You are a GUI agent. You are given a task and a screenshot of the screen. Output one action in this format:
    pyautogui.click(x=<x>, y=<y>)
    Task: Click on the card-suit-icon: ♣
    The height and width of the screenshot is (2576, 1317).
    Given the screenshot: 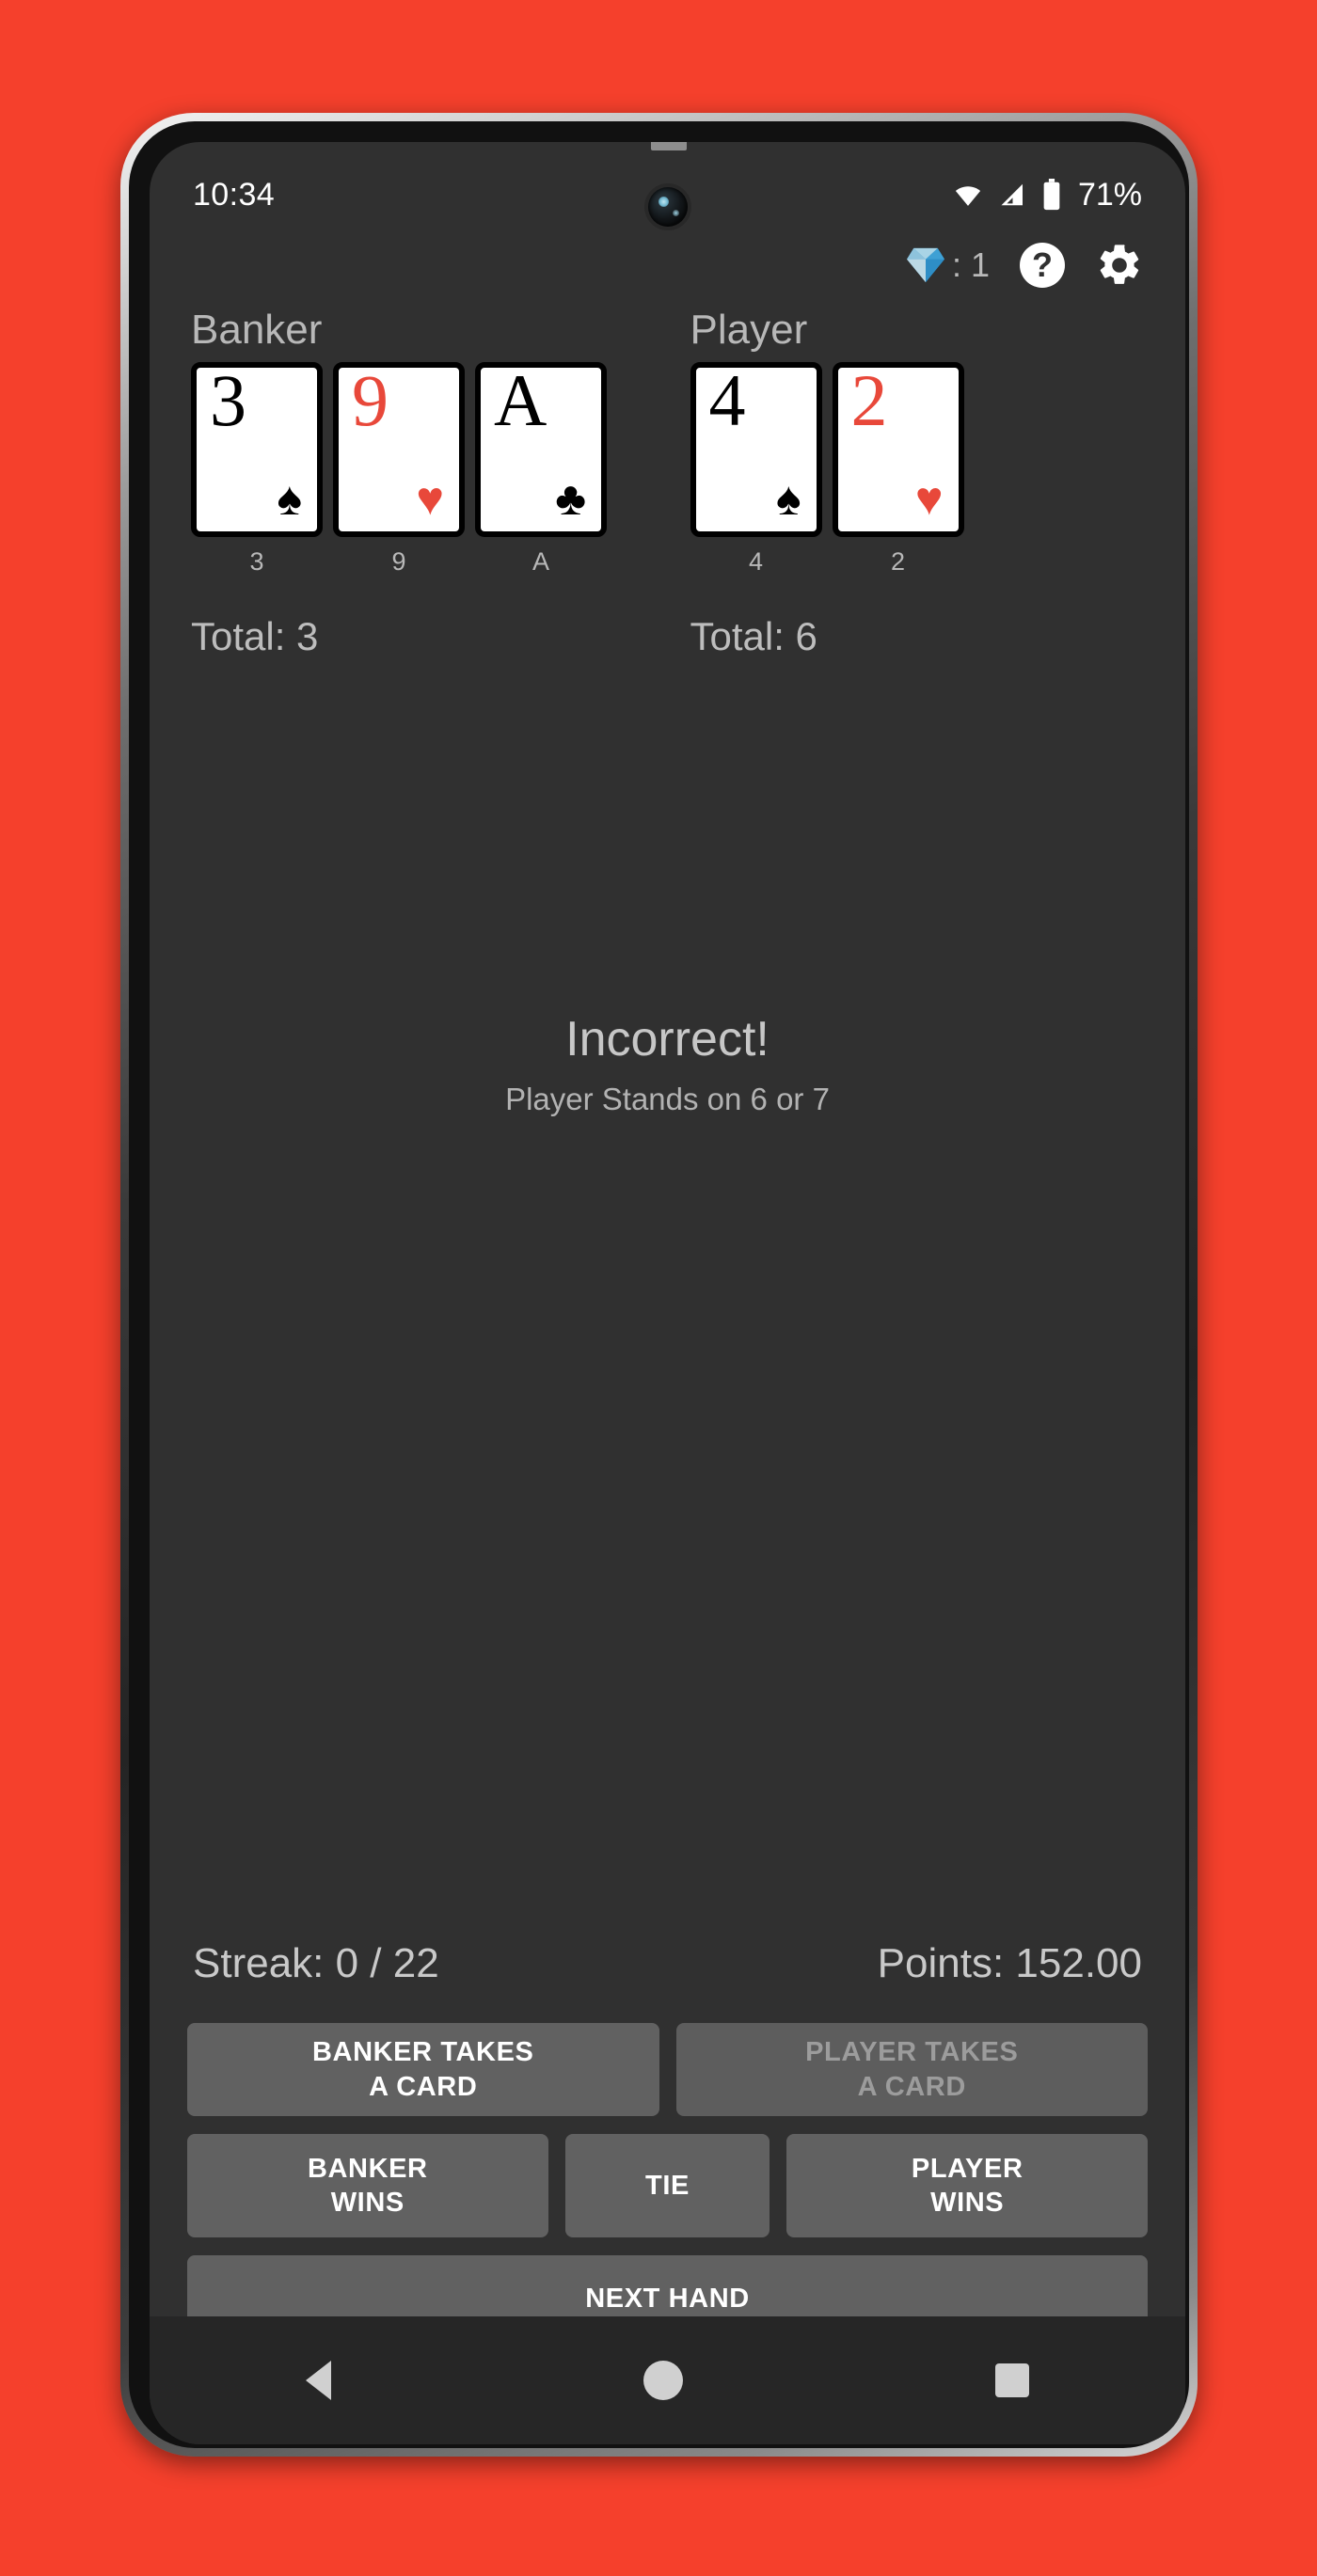 What is the action you would take?
    pyautogui.click(x=570, y=499)
    